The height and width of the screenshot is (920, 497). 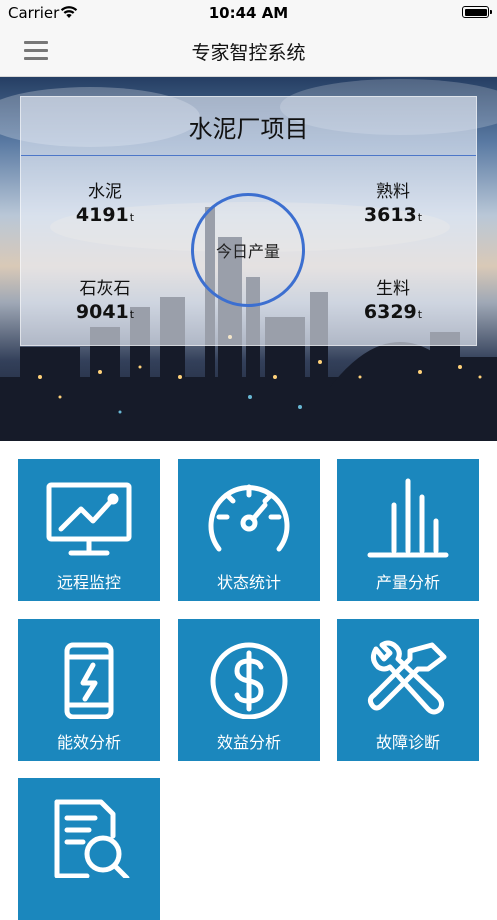 I want to click on stat-value: 6329, so click(x=390, y=312).